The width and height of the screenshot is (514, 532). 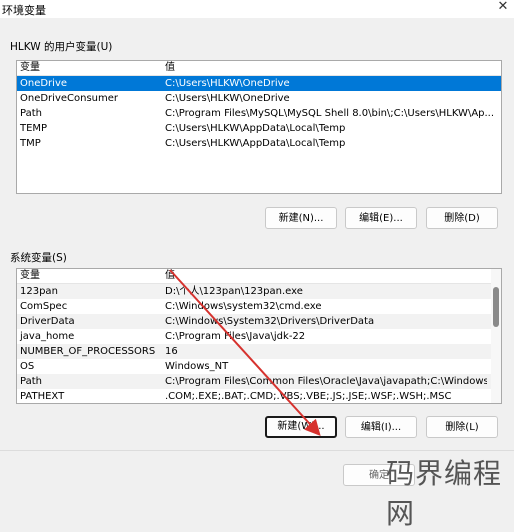 I want to click on user-variables-label: HLKW 的用户变量(U), so click(x=61, y=47).